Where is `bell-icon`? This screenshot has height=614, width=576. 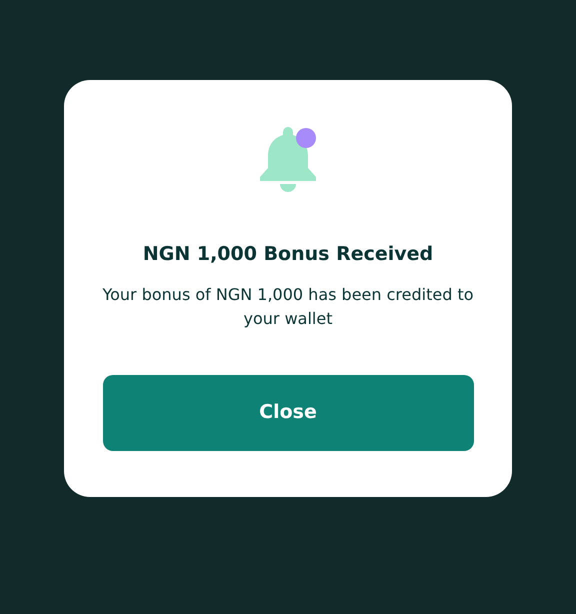
bell-icon is located at coordinates (288, 159).